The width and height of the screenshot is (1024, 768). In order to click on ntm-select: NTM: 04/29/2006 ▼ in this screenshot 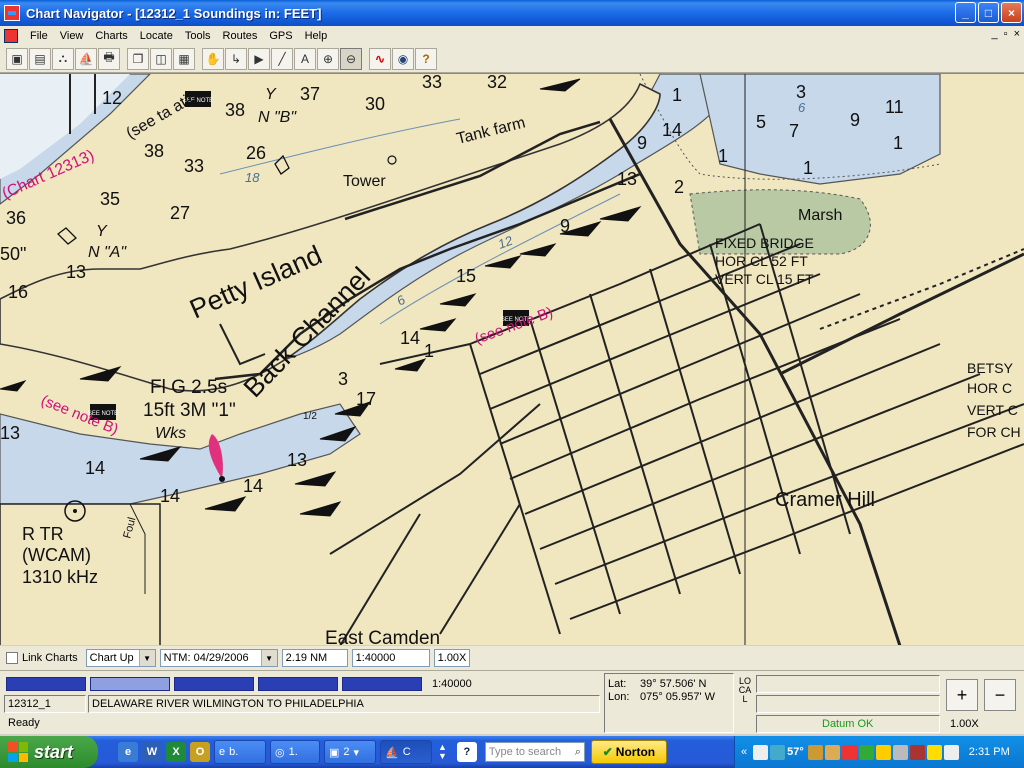, I will do `click(218, 658)`.